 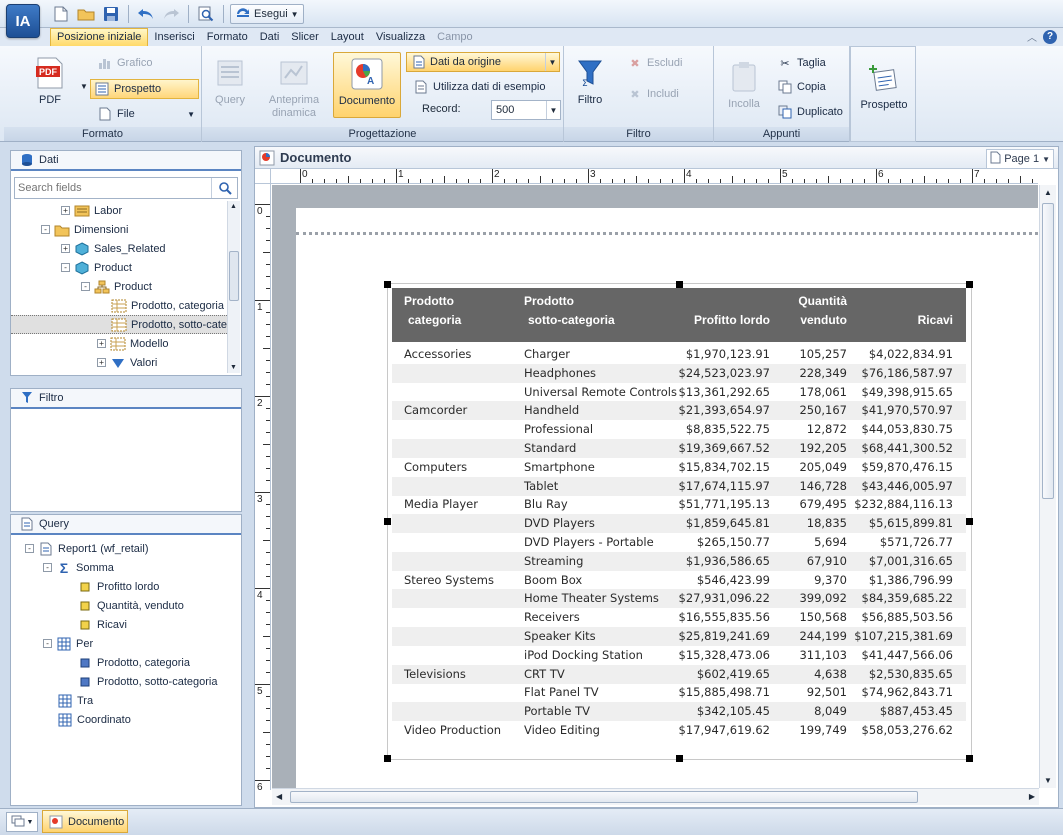 What do you see at coordinates (911, 580) in the screenshot?
I see `cell-revenue: $1,386,796.99` at bounding box center [911, 580].